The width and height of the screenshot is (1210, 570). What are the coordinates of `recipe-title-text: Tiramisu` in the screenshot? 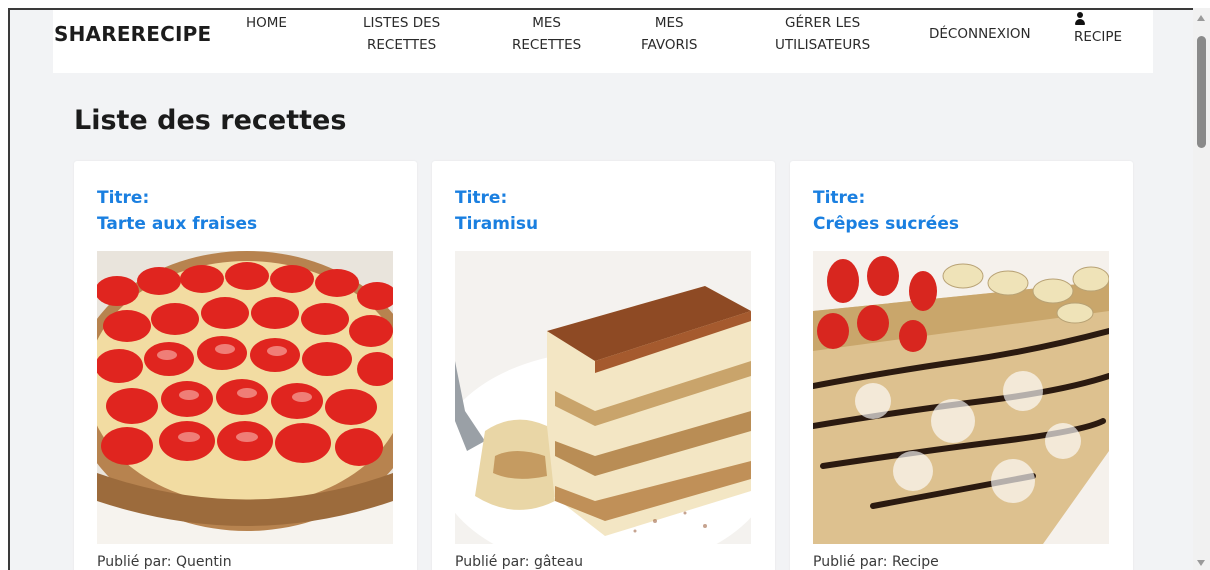 It's located at (497, 224).